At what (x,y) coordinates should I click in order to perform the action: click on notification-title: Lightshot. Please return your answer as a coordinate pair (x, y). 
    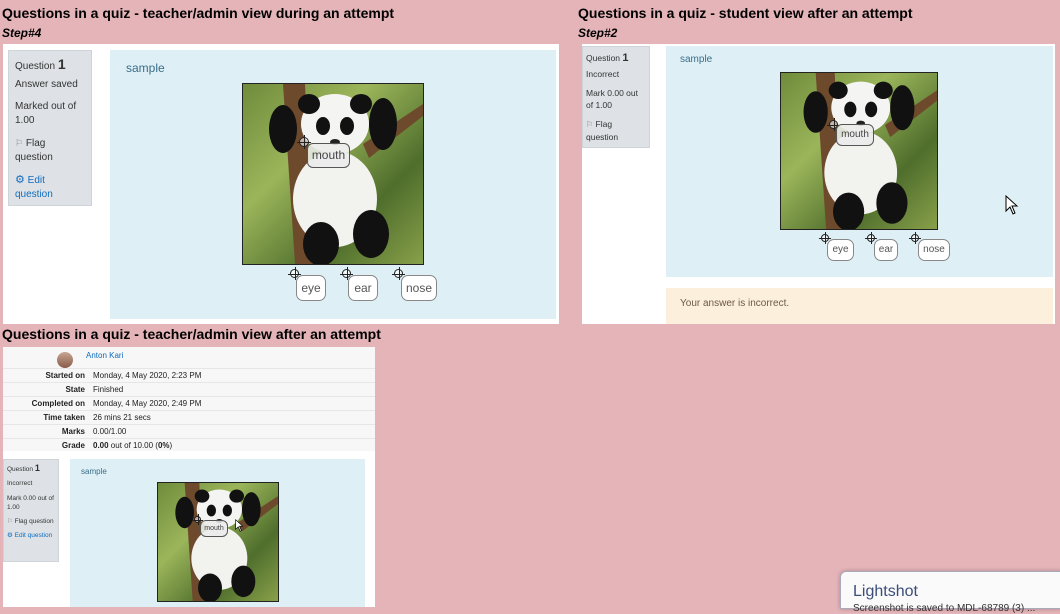
    Looking at the image, I should click on (885, 591).